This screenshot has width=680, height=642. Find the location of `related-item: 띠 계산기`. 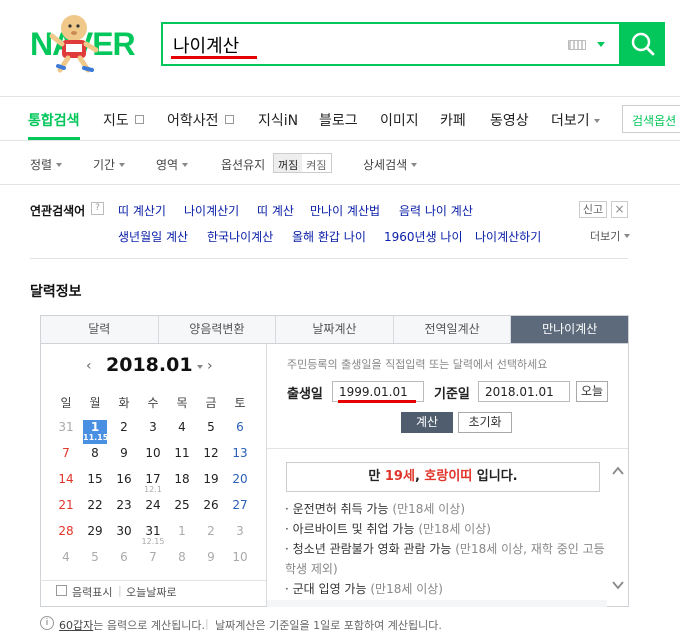

related-item: 띠 계산기 is located at coordinates (142, 210).